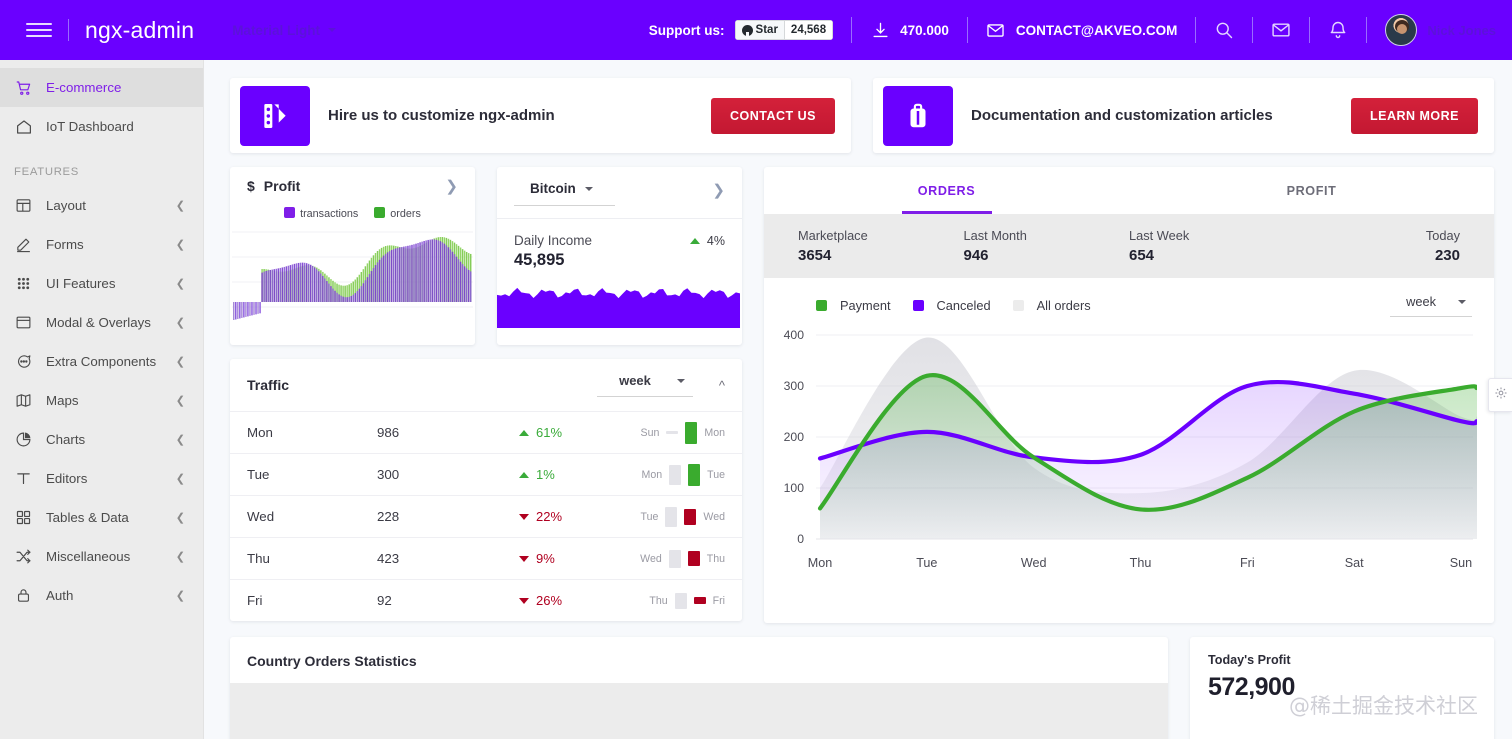 This screenshot has height=739, width=1512. I want to click on legend-label: orders, so click(405, 214).